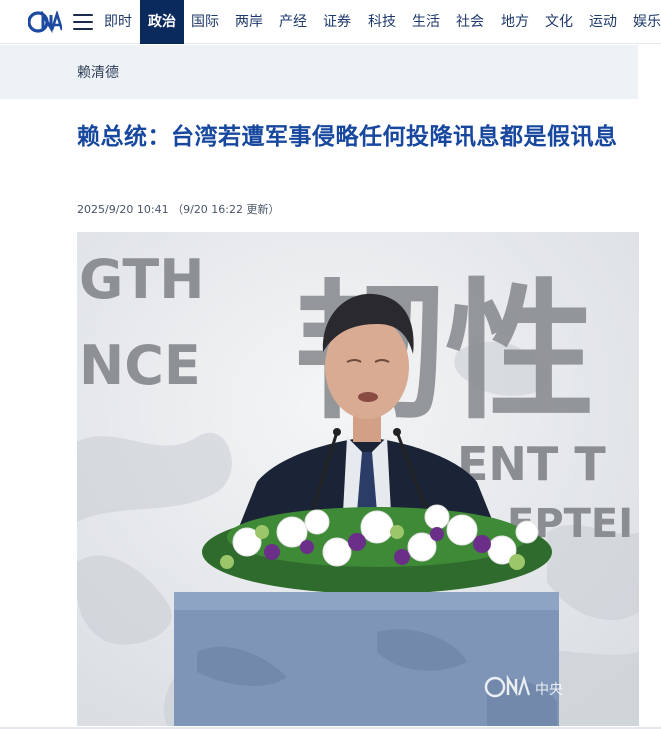 Image resolution: width=661 pixels, height=729 pixels. I want to click on nav-item-society: 社会, so click(470, 22).